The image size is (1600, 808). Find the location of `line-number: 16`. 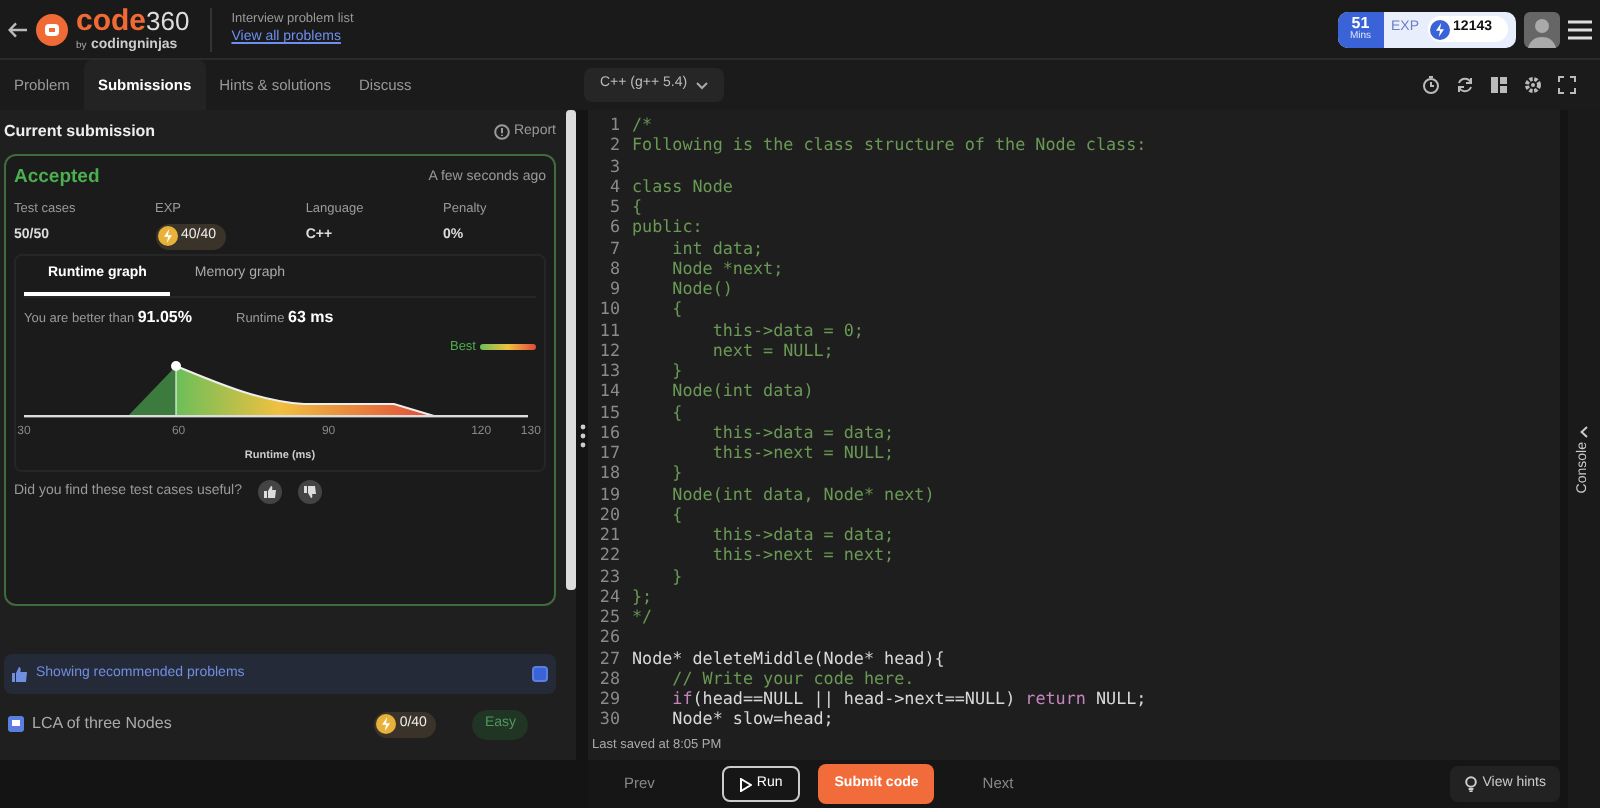

line-number: 16 is located at coordinates (609, 431).